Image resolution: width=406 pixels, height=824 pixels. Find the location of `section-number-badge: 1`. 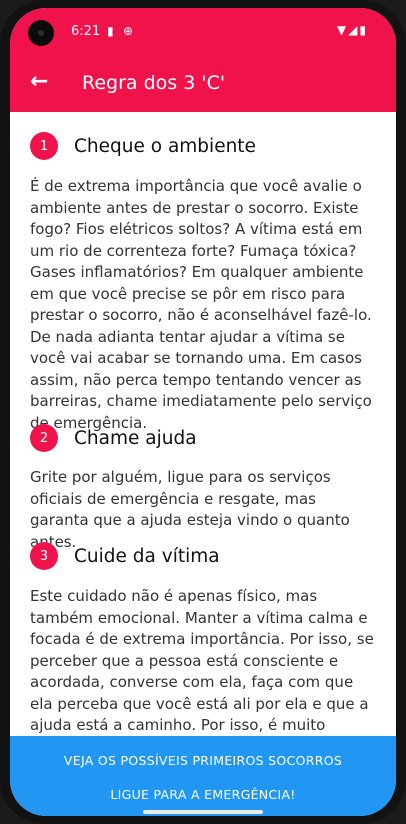

section-number-badge: 1 is located at coordinates (44, 146).